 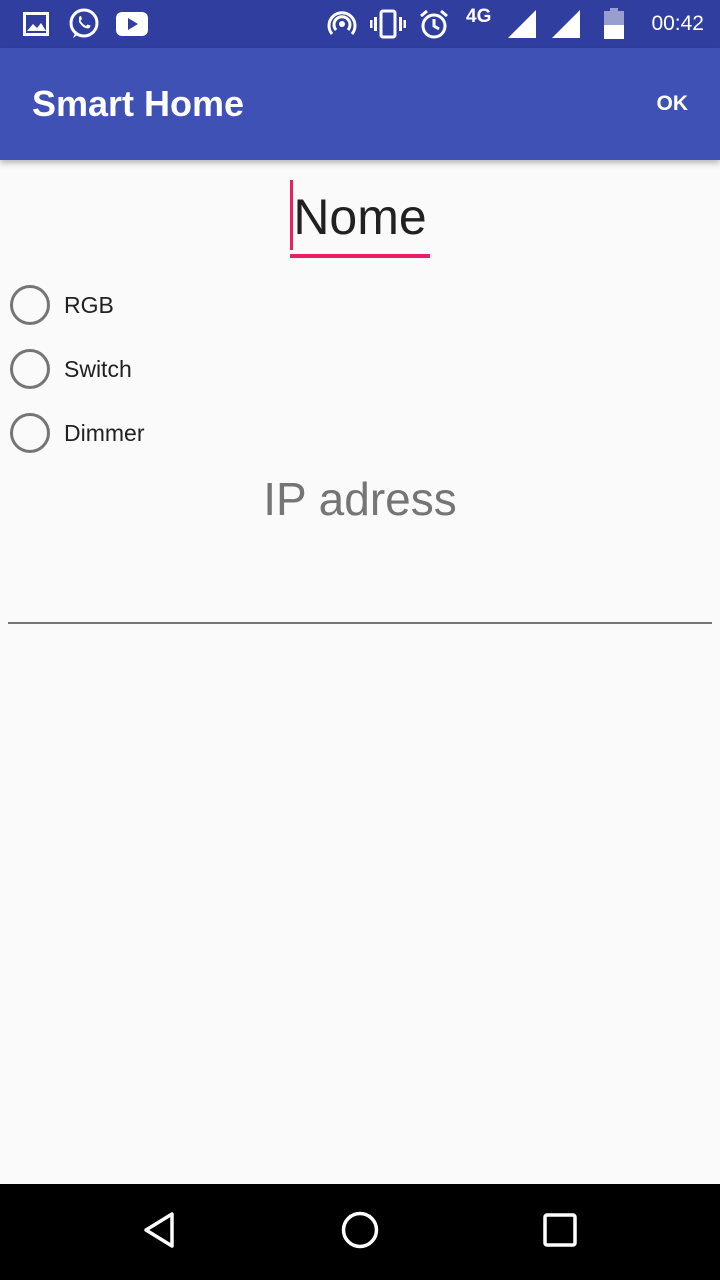 I want to click on home-icon, so click(x=360, y=1232).